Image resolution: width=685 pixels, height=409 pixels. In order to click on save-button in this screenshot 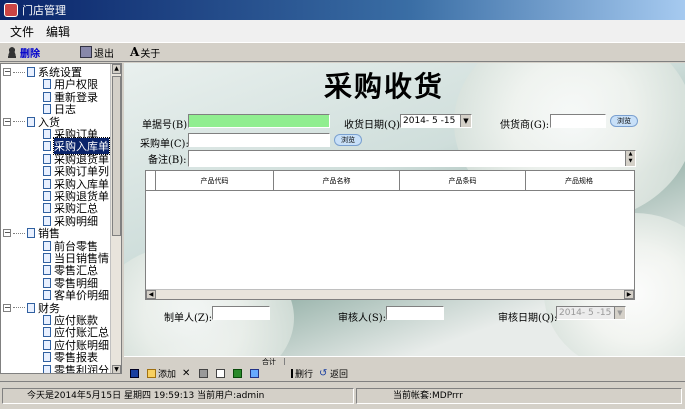, I will do `click(135, 373)`.